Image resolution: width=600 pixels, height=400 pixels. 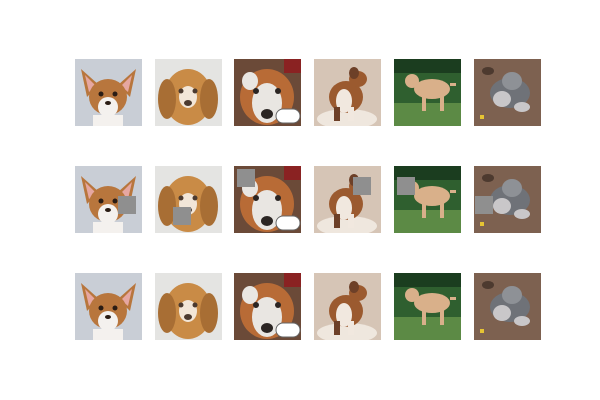 What do you see at coordinates (347, 306) in the screenshot?
I see `reconstructed-brown-white-dog-image` at bounding box center [347, 306].